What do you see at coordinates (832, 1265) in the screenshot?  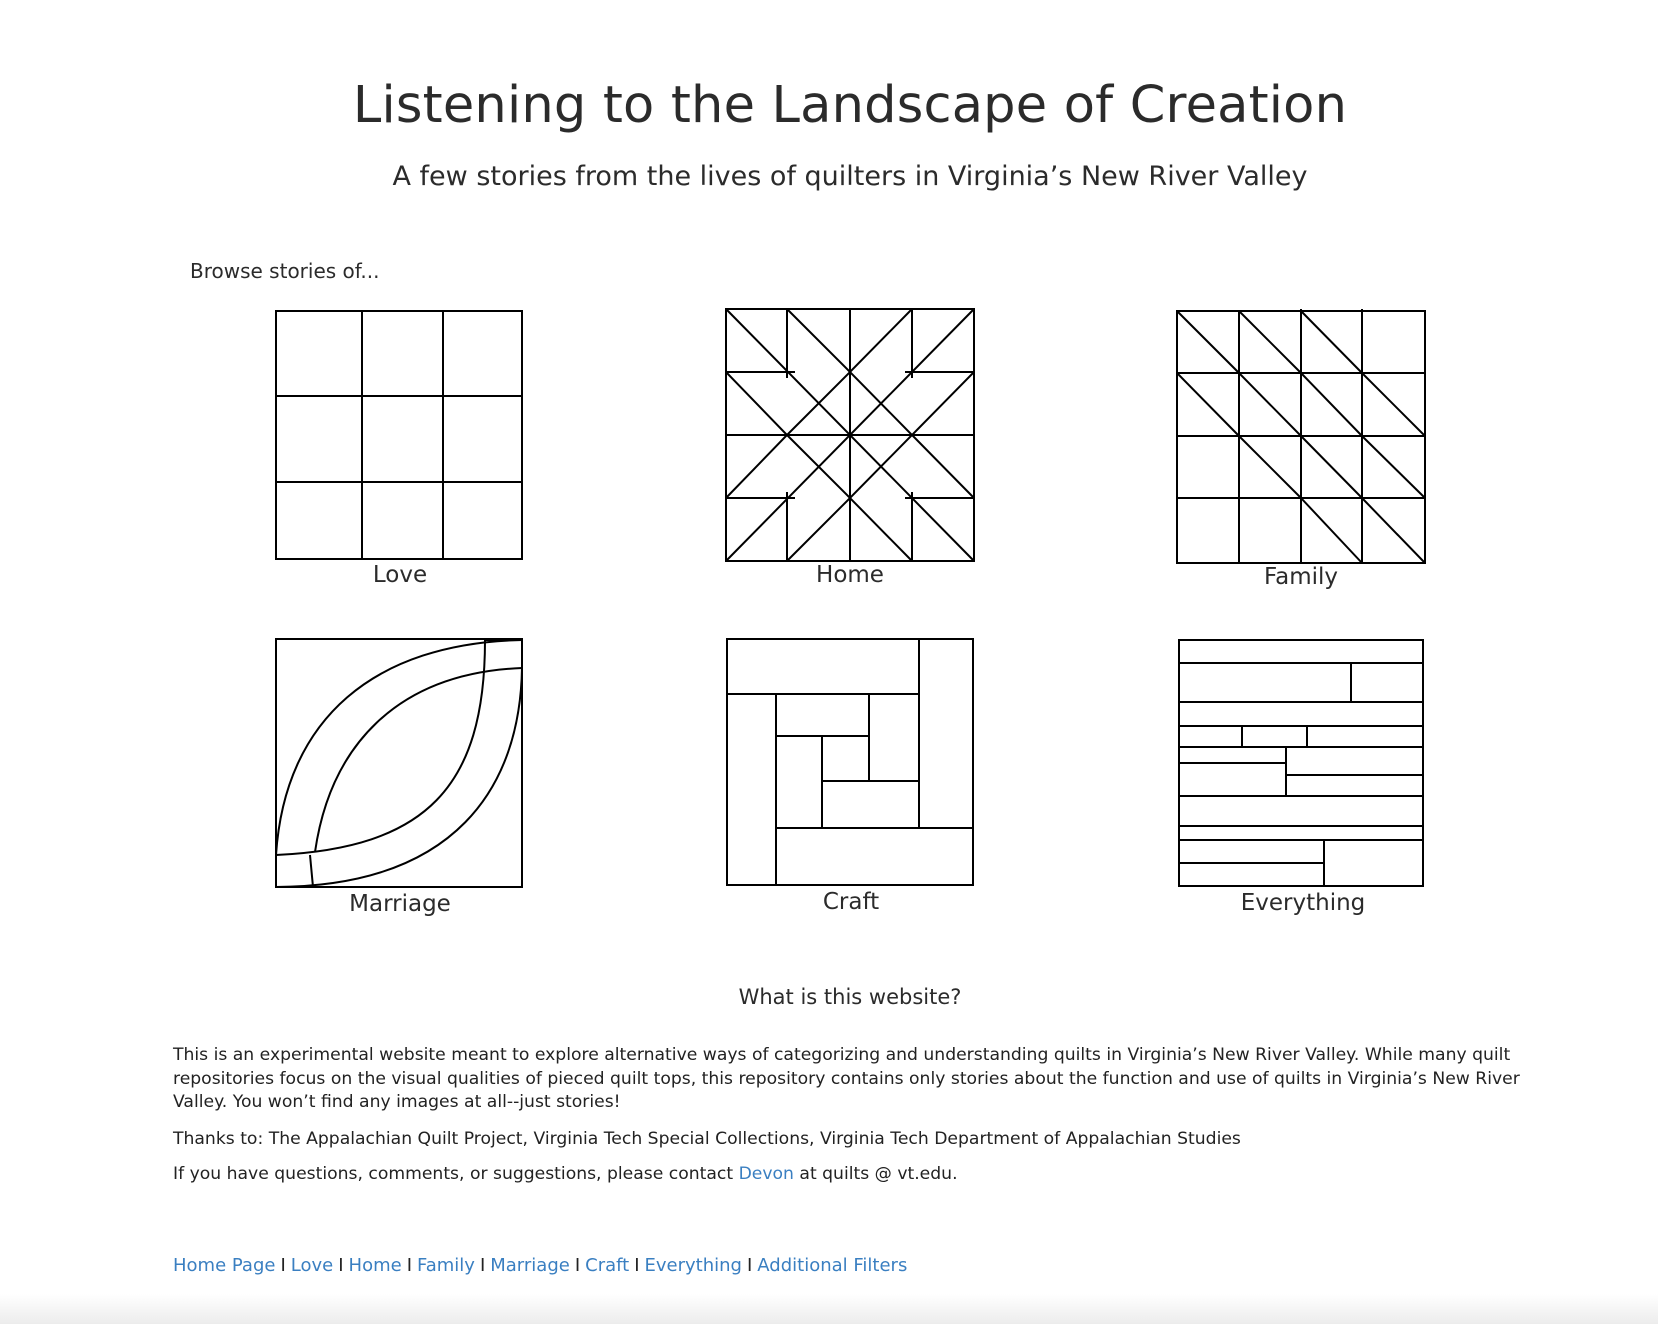 I see `footer-link-additional-filters: Additional Filters` at bounding box center [832, 1265].